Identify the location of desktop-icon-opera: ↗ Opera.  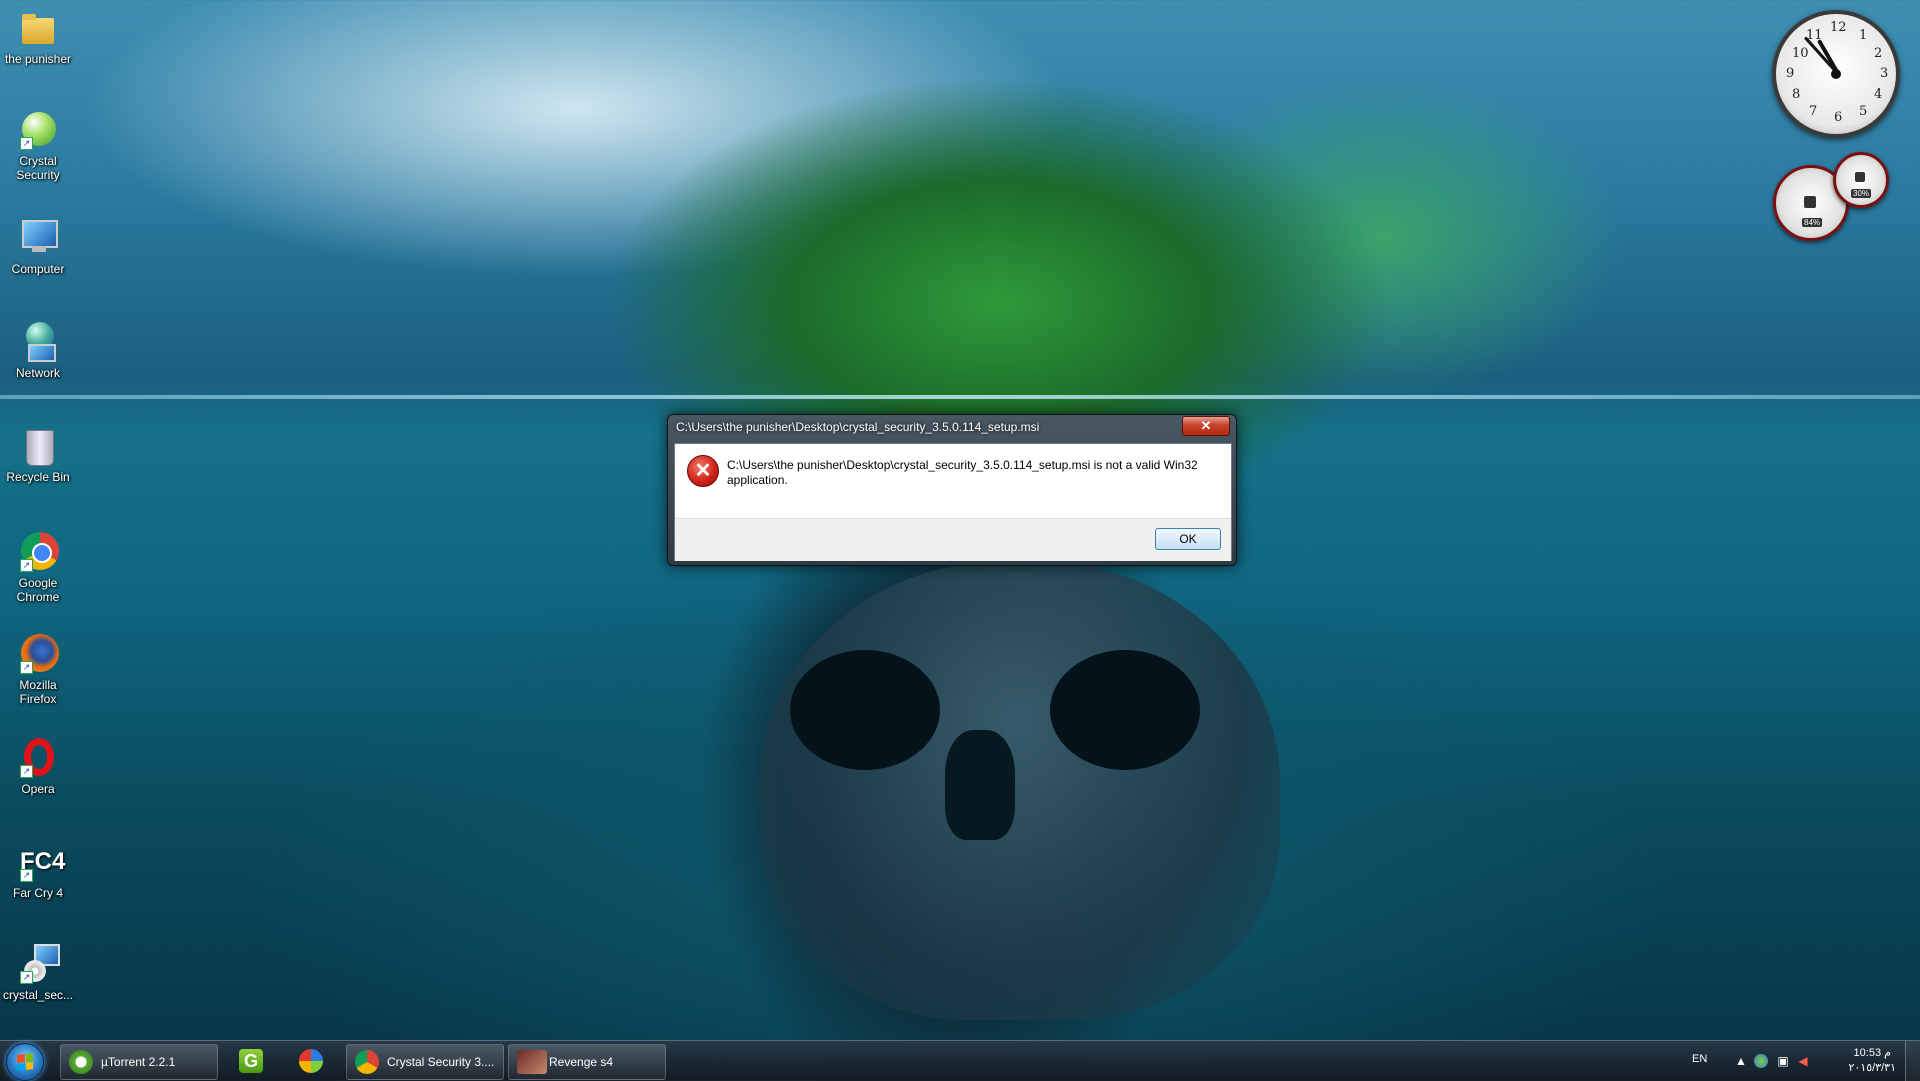
(38, 767).